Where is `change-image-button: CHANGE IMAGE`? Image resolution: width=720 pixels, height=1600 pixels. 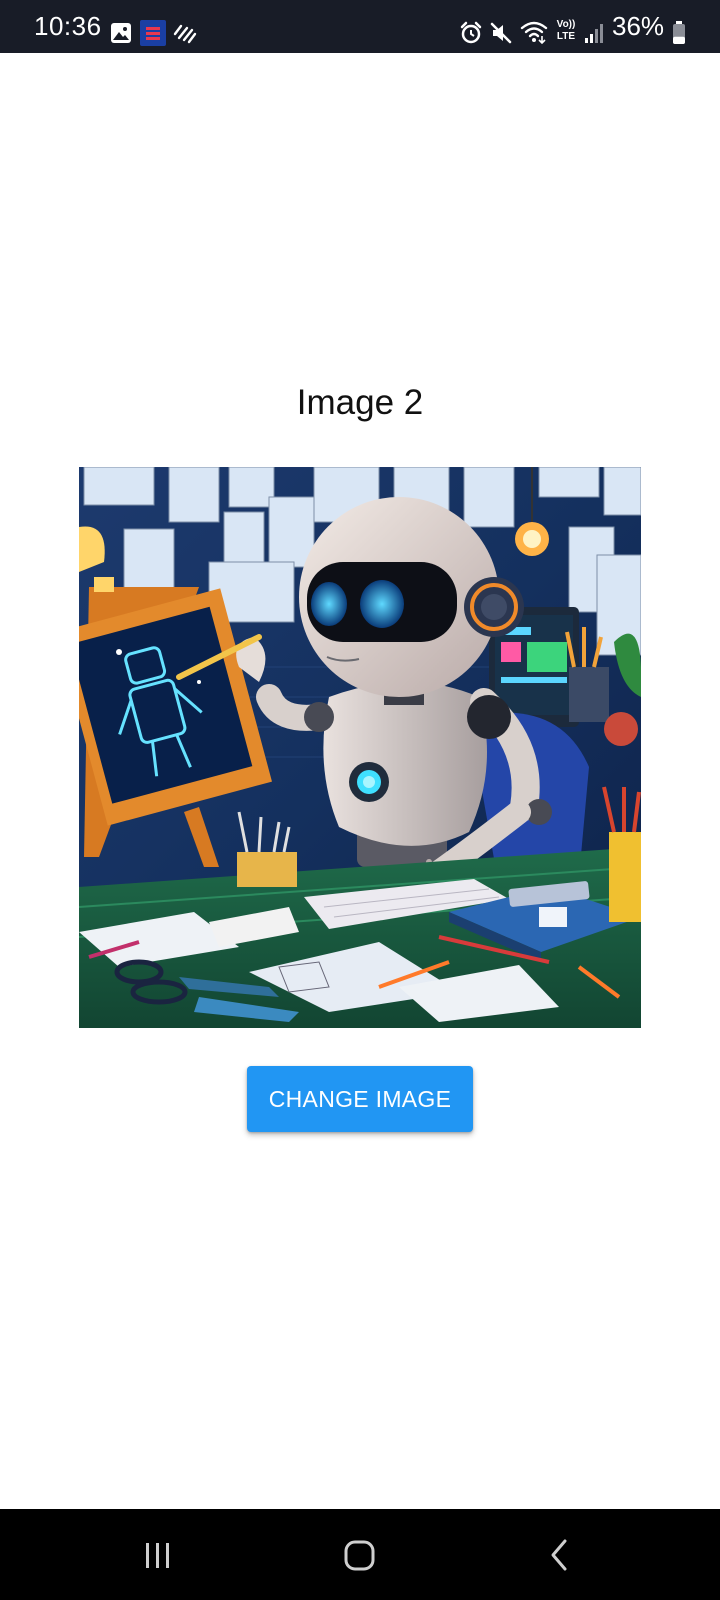 change-image-button: CHANGE IMAGE is located at coordinates (360, 1099).